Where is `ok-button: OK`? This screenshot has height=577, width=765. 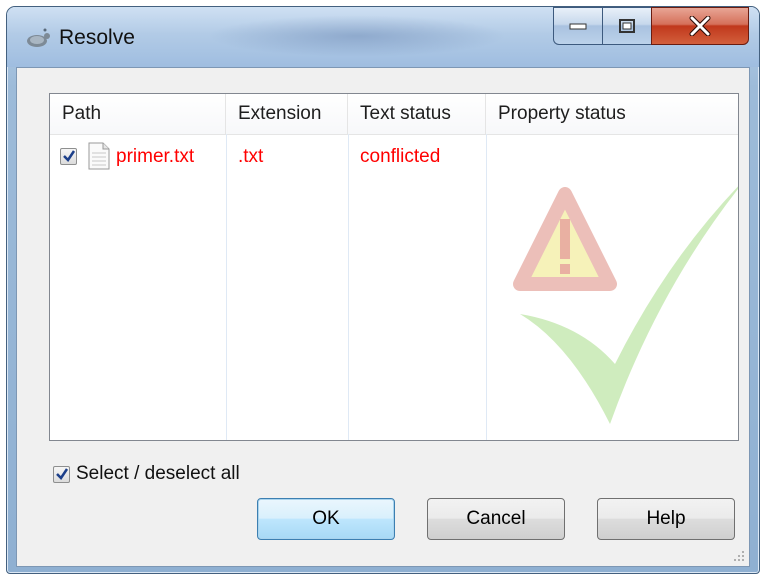 ok-button: OK is located at coordinates (326, 519).